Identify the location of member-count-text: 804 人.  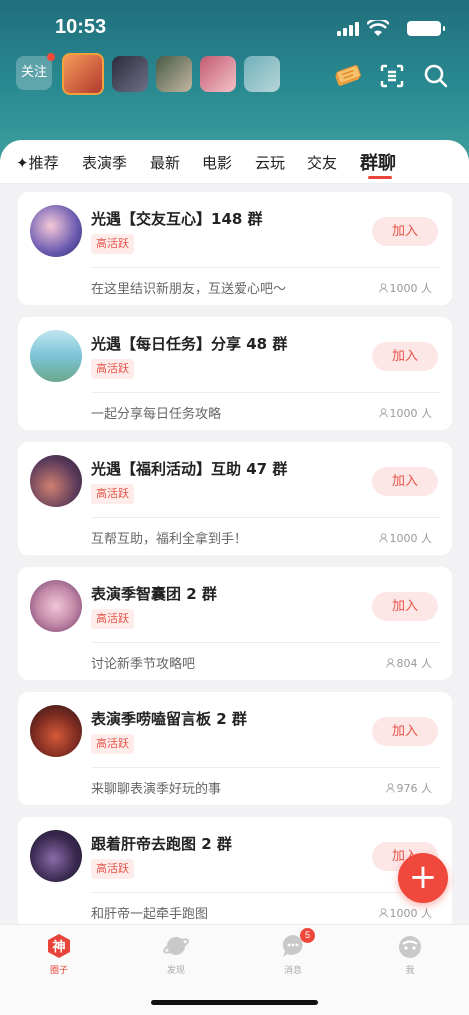
(414, 663).